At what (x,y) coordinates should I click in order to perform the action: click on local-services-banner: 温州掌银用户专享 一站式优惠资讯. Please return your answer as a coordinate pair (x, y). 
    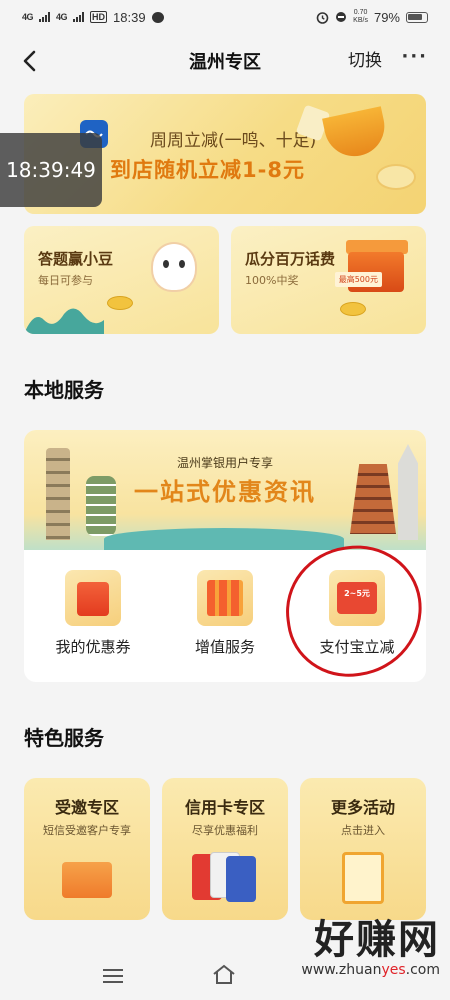
    Looking at the image, I should click on (225, 490).